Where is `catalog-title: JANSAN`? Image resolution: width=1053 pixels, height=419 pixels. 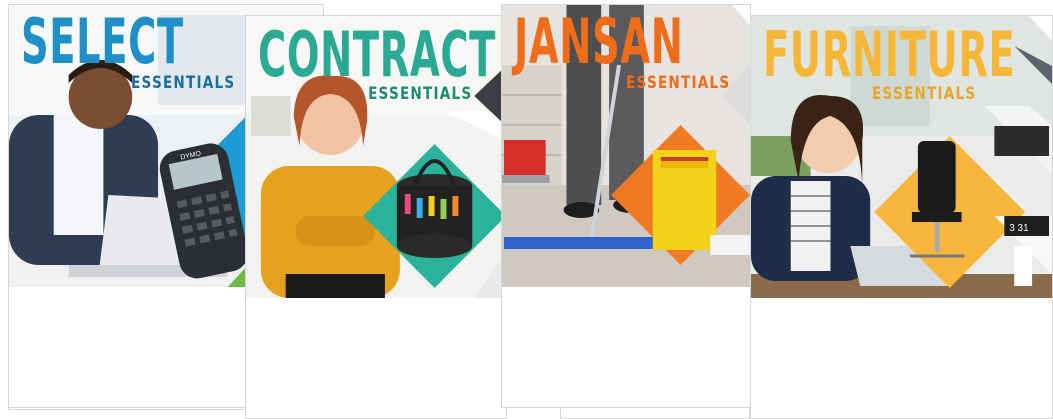
catalog-title: JANSAN is located at coordinates (599, 41).